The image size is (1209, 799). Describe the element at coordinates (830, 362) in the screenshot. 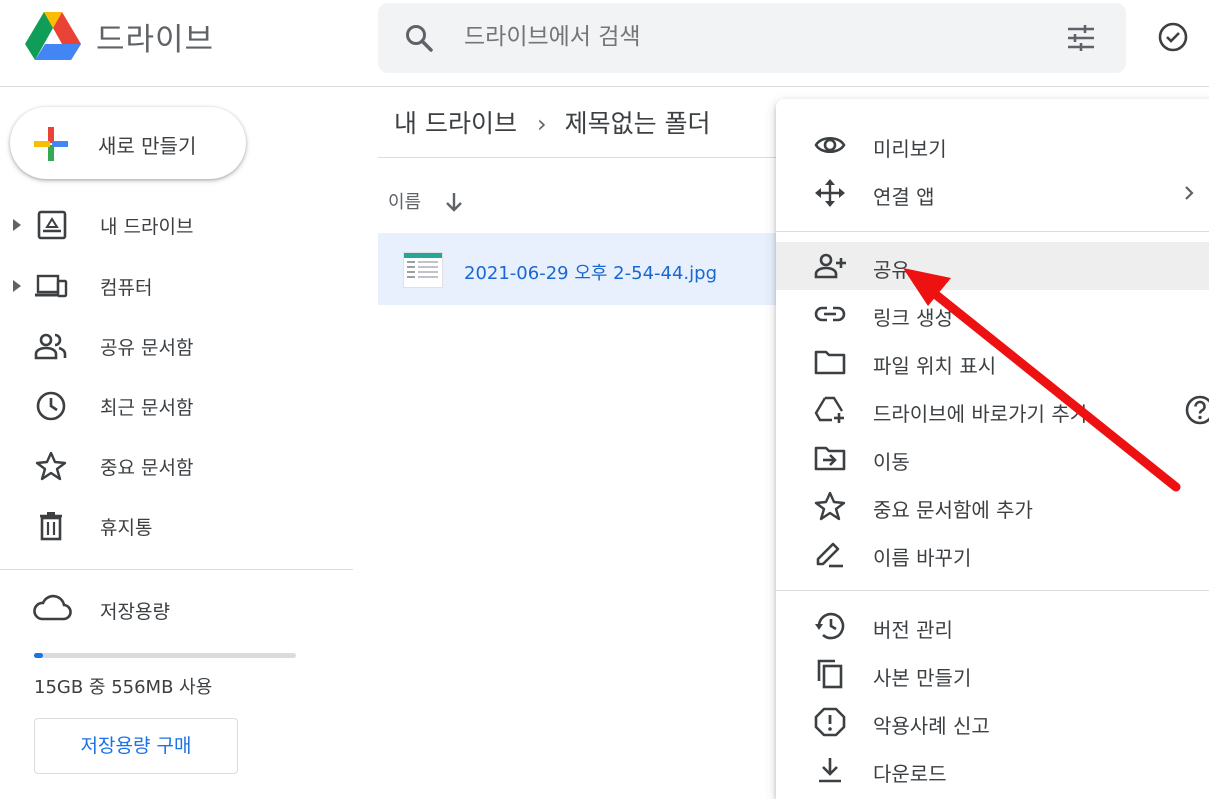

I see `folder-icon` at that location.